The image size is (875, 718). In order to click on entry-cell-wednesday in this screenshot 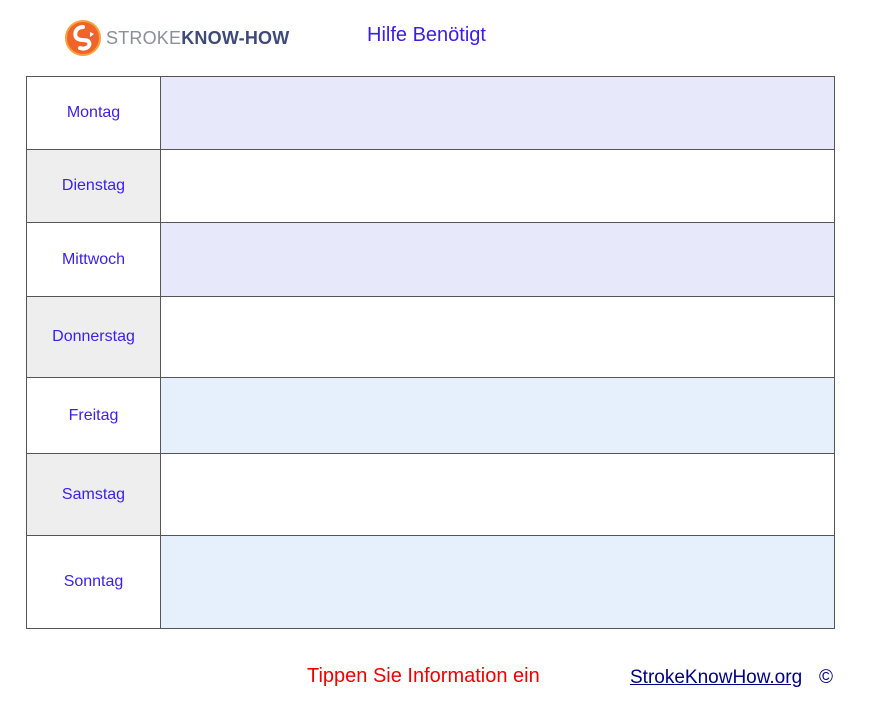, I will do `click(498, 259)`.